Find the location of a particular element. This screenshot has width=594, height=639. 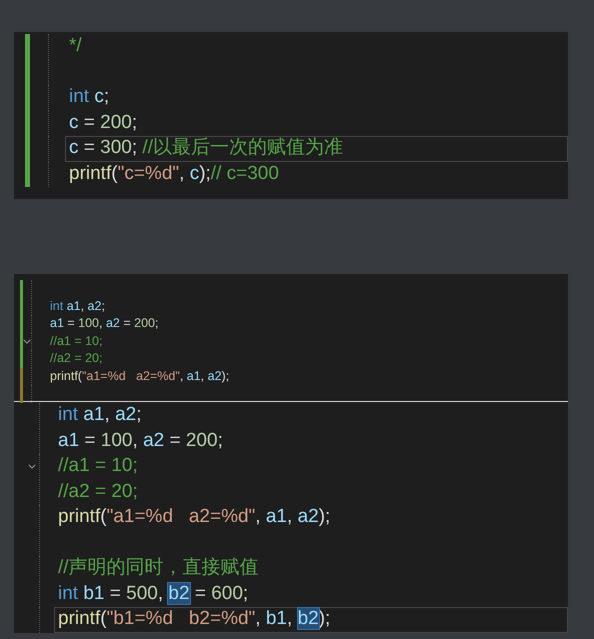

code-line: c = 200; is located at coordinates (103, 123).